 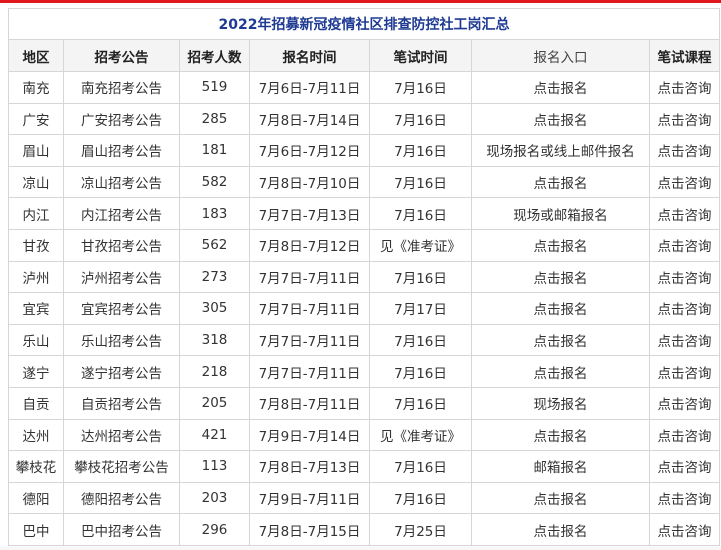 What do you see at coordinates (560, 403) in the screenshot?
I see `entry-link: 现场报名` at bounding box center [560, 403].